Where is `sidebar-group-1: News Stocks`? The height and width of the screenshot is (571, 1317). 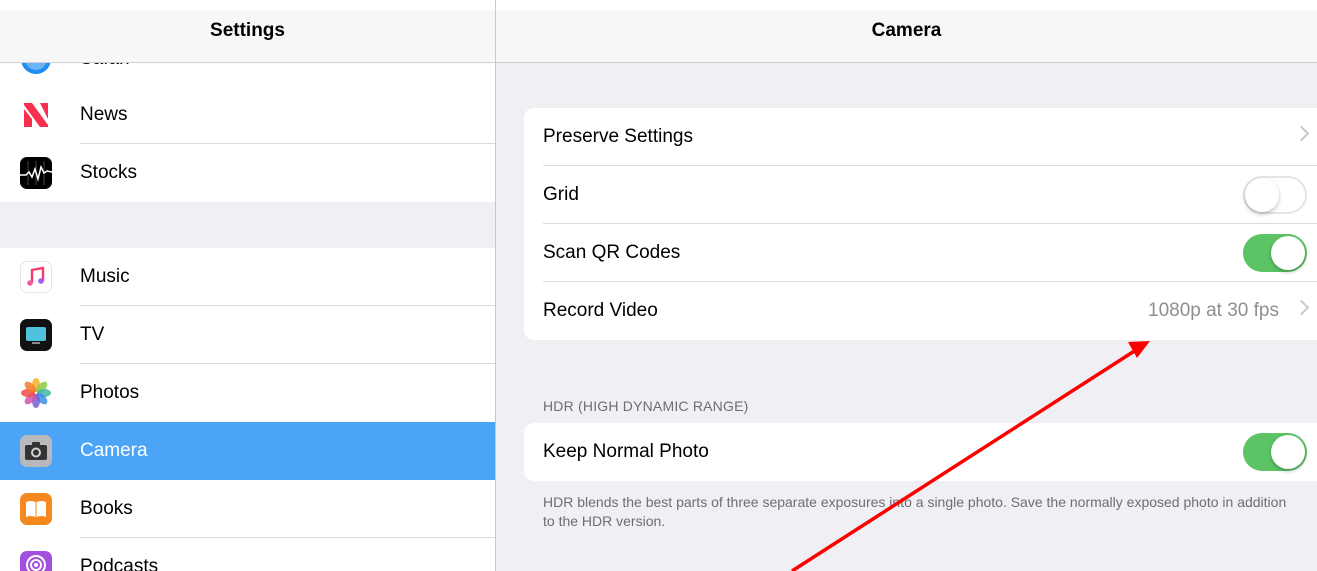 sidebar-group-1: News Stocks is located at coordinates (247, 144).